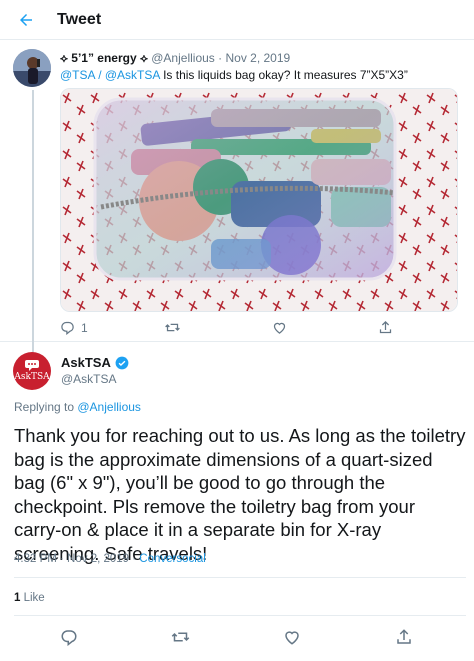 The height and width of the screenshot is (661, 474). I want to click on handle: @Anjellious, so click(183, 58).